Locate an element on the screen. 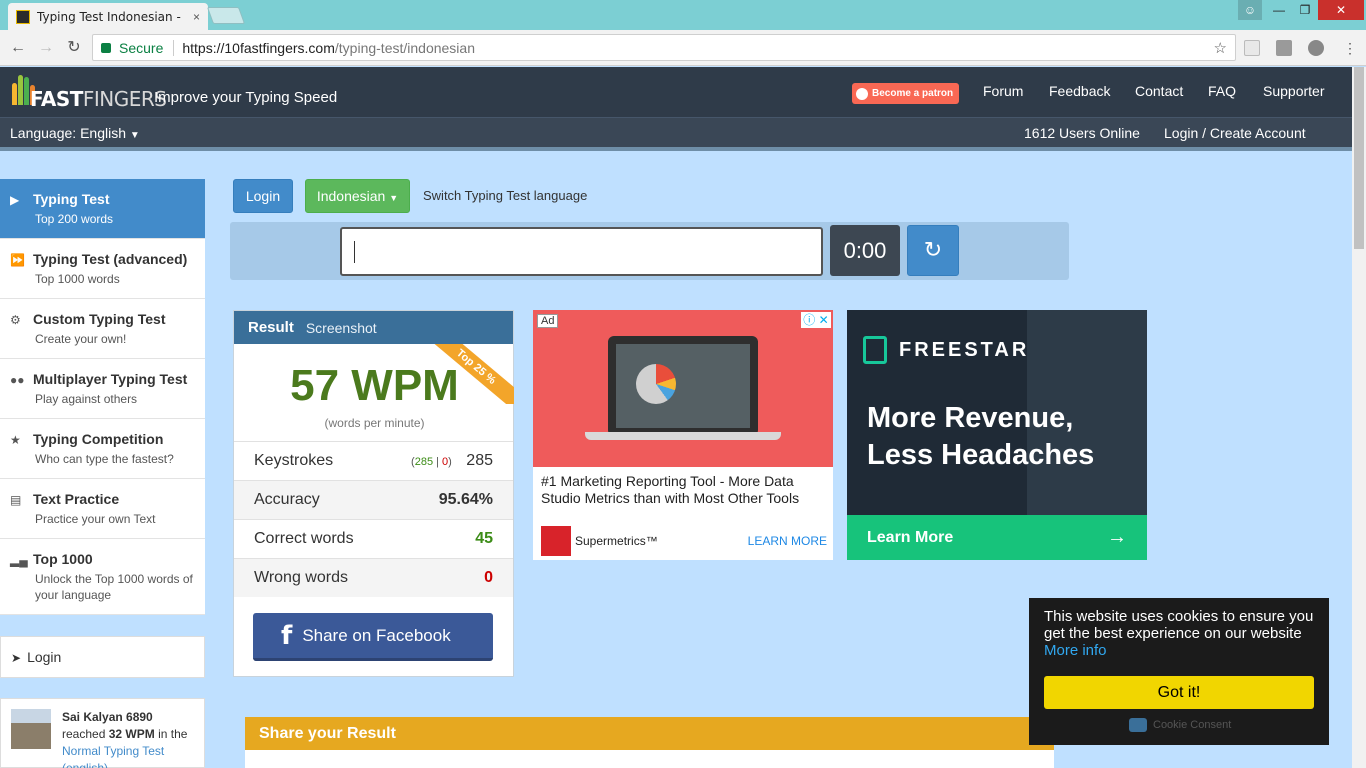  browser-tab-bar: Typing Test Indonesian - × ☺ — ❐ ✕ is located at coordinates (683, 15).